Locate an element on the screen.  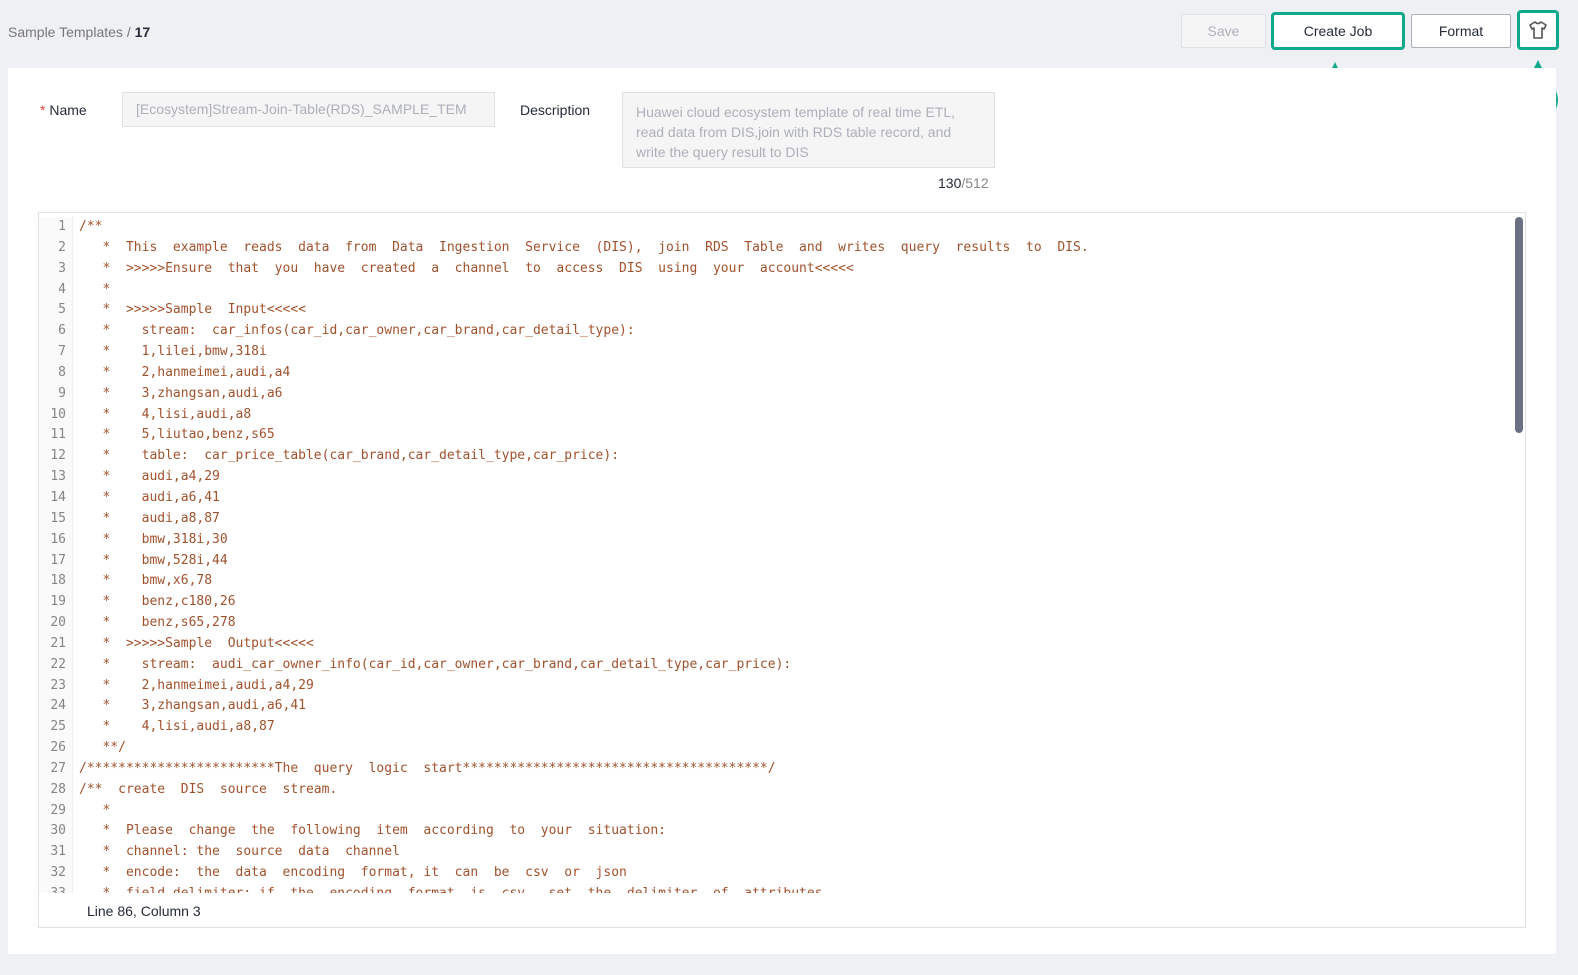
code-line: 10 * 4,lisi,audi,a8 is located at coordinates (776, 415).